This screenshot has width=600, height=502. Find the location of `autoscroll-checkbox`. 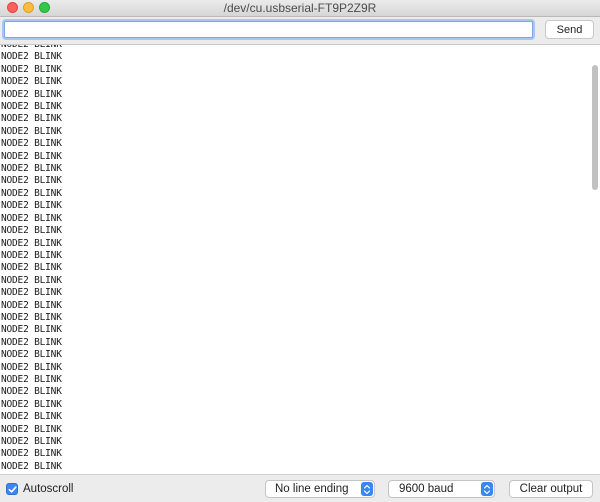

autoscroll-checkbox is located at coordinates (12, 489).